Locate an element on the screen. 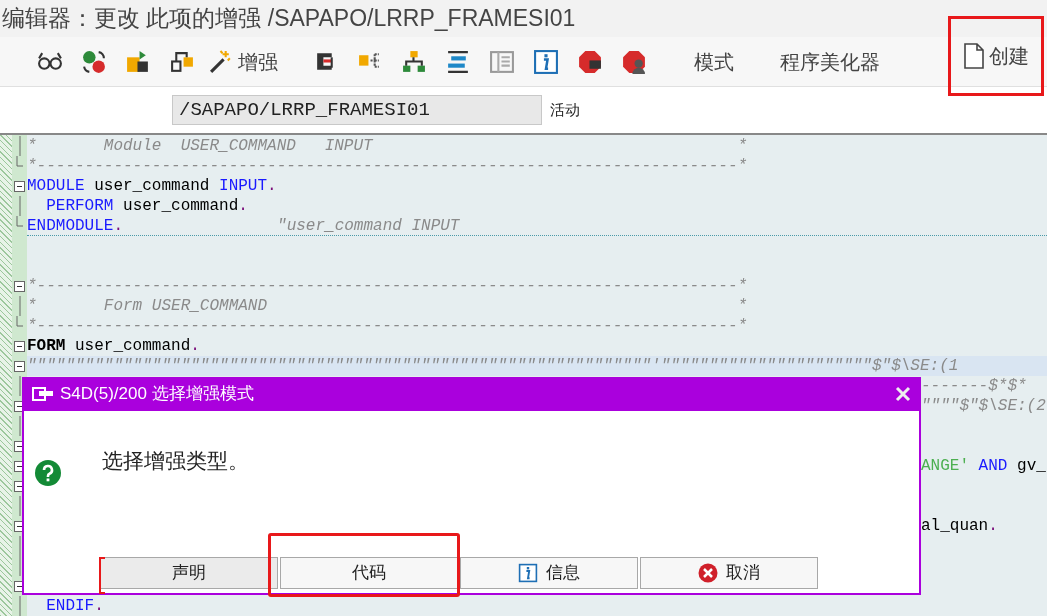 The image size is (1047, 616). toolbar-button: 增强 is located at coordinates (243, 61).